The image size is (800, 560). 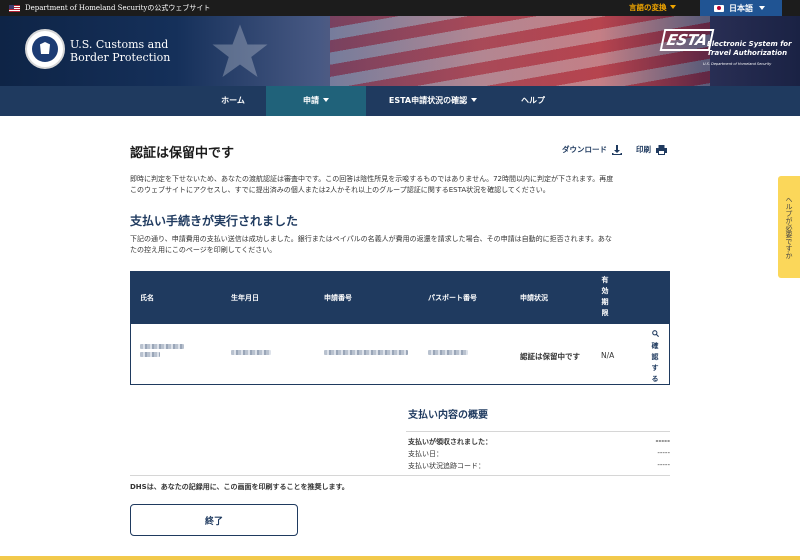 I want to click on download-button: ダウンロード, so click(x=592, y=149).